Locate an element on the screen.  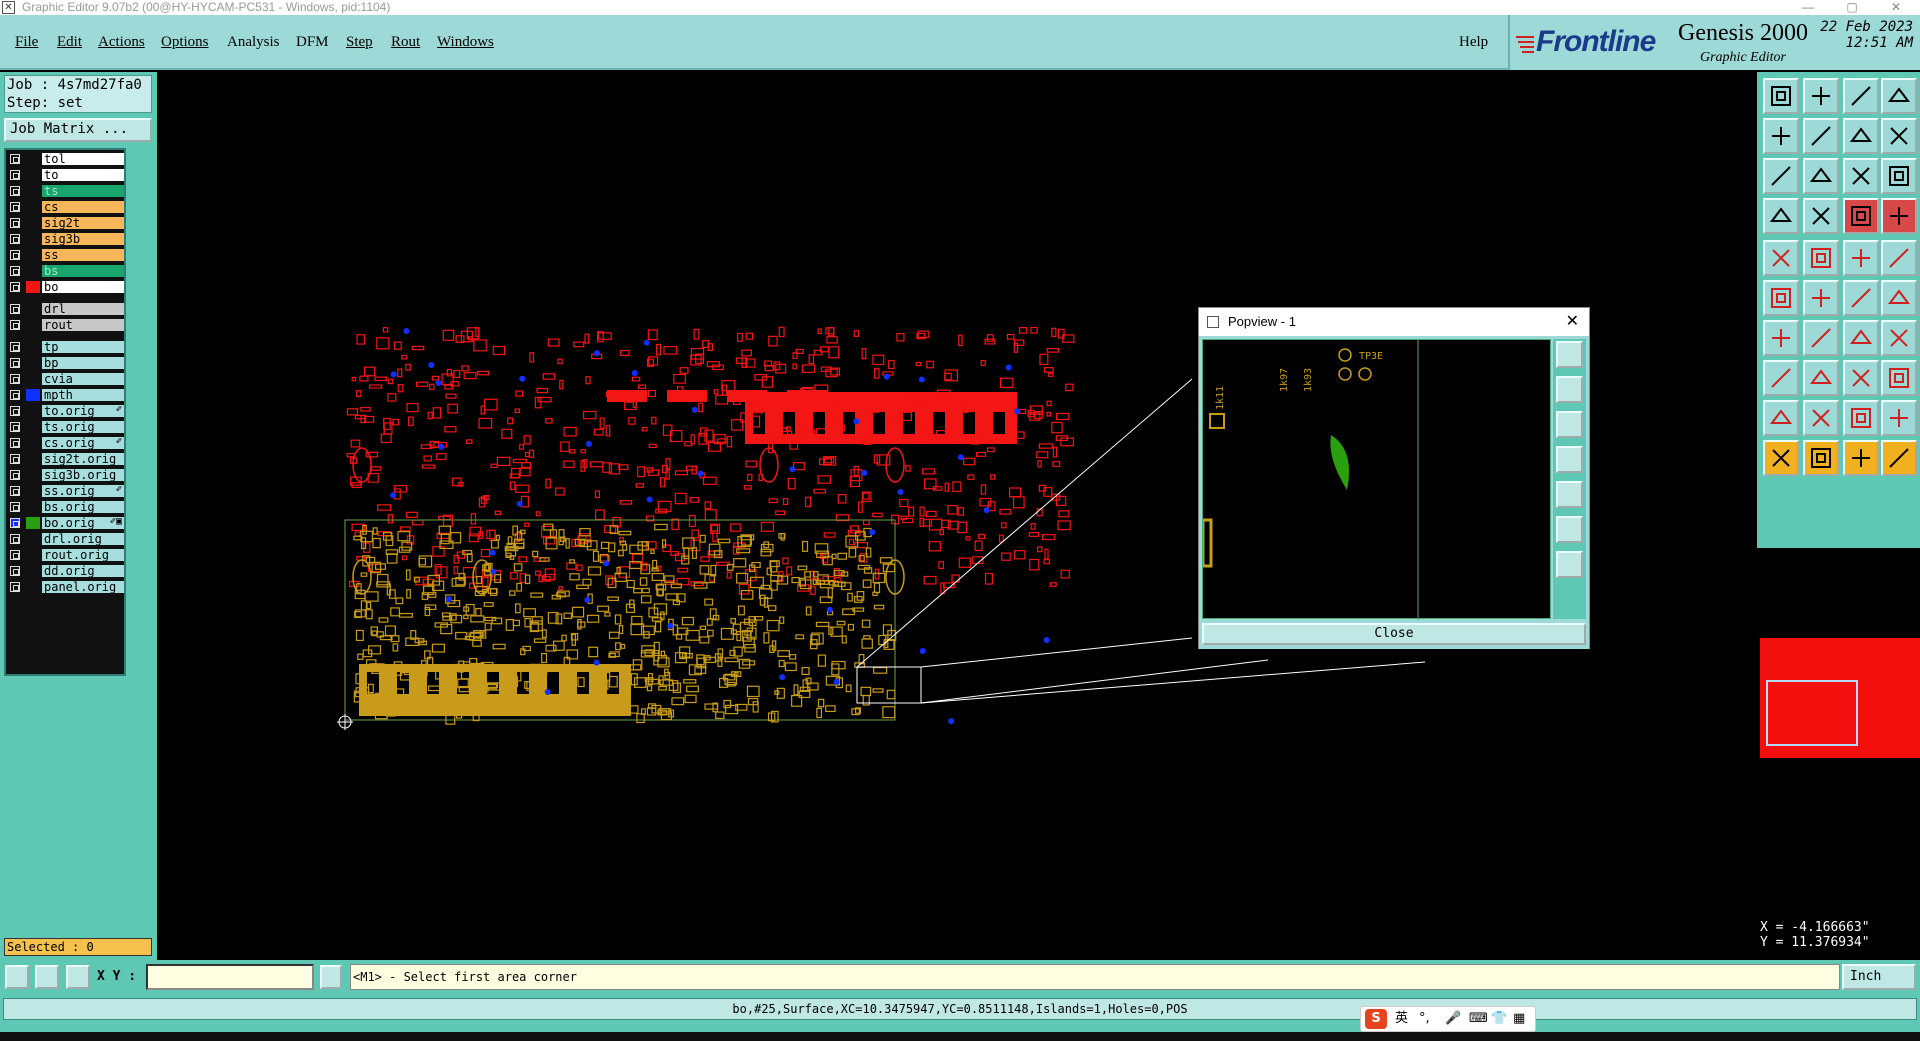
layer-row-ts: ts is located at coordinates (66, 191).